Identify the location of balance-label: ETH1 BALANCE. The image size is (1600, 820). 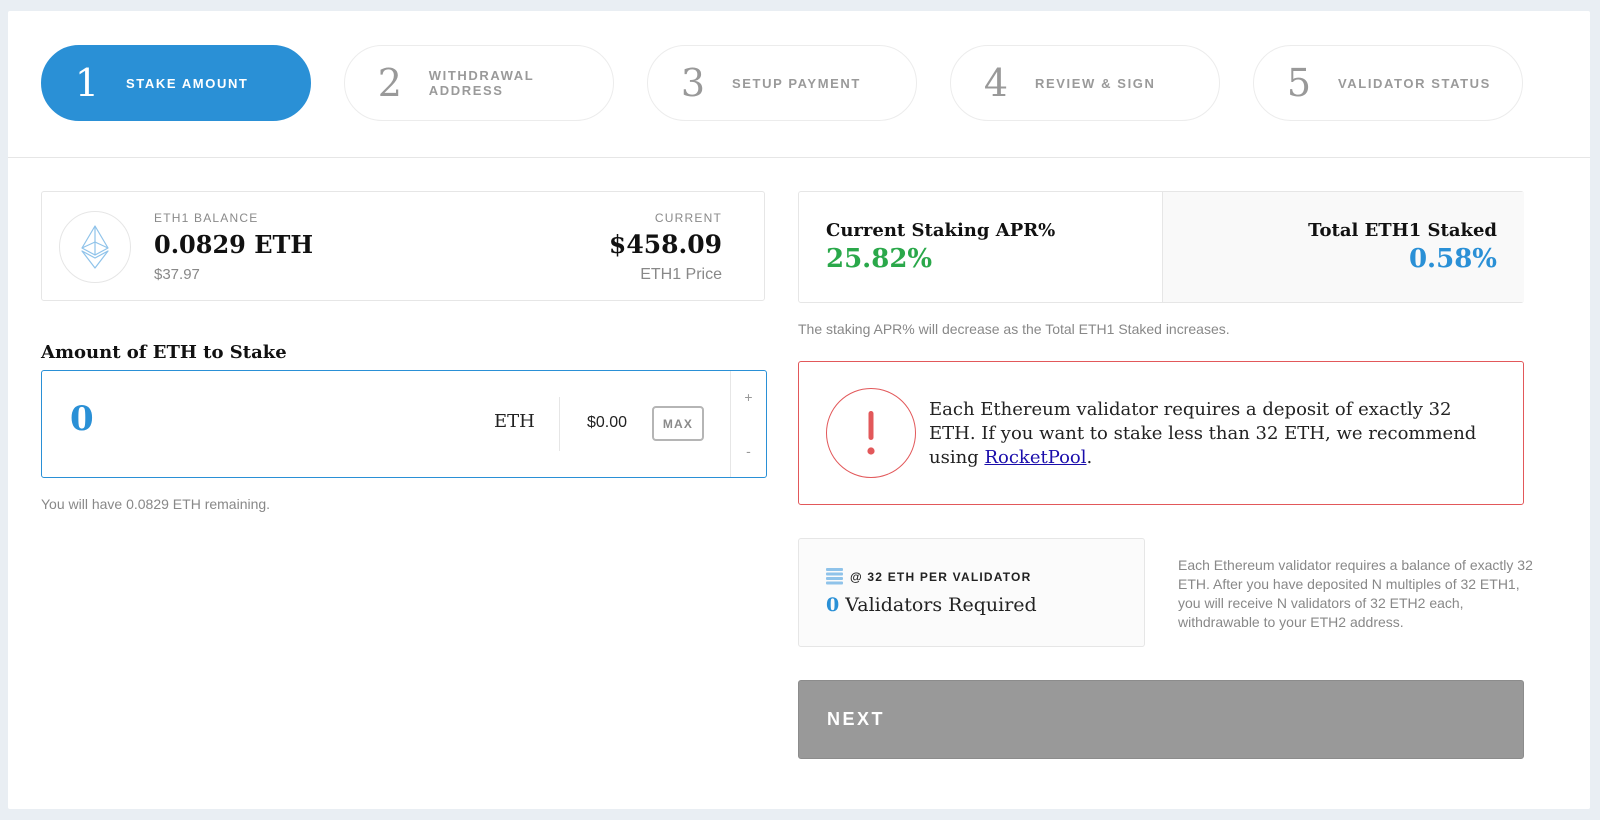
(206, 218).